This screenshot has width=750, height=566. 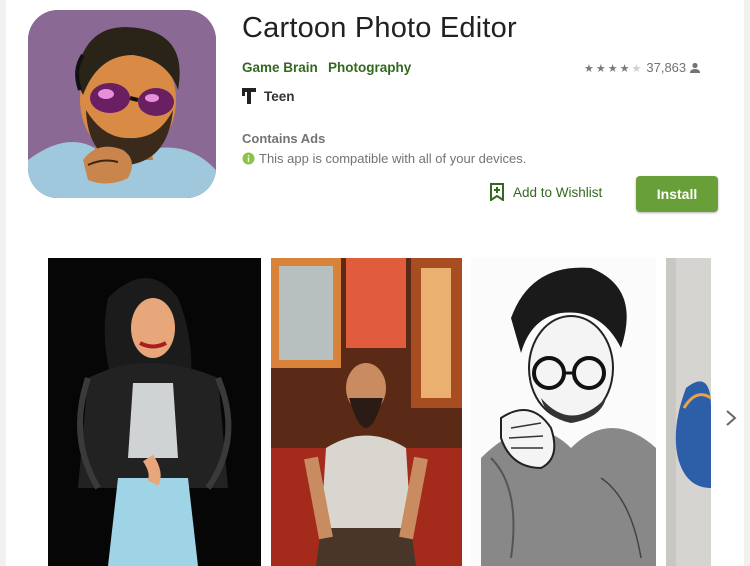 I want to click on category-link: Photography, so click(x=369, y=67).